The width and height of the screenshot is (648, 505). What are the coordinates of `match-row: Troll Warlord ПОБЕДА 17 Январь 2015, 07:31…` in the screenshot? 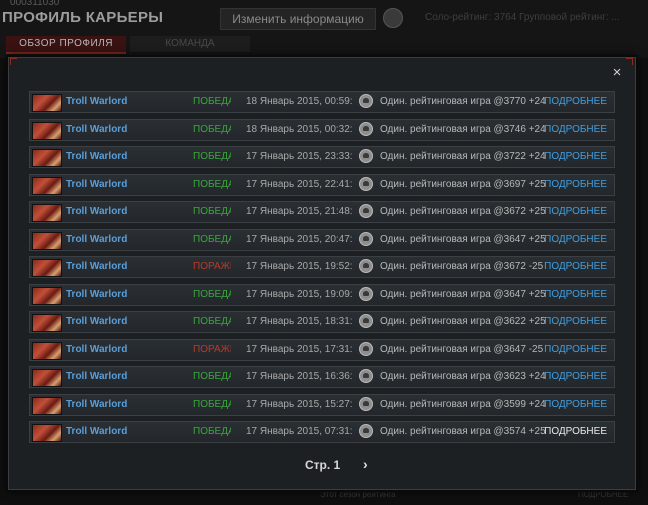 It's located at (322, 432).